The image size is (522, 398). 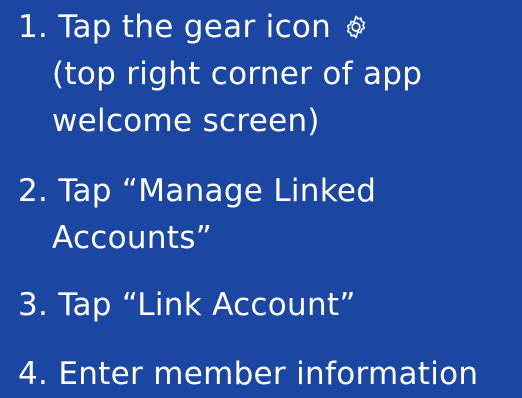 What do you see at coordinates (33, 305) in the screenshot?
I see `step-number: 3.` at bounding box center [33, 305].